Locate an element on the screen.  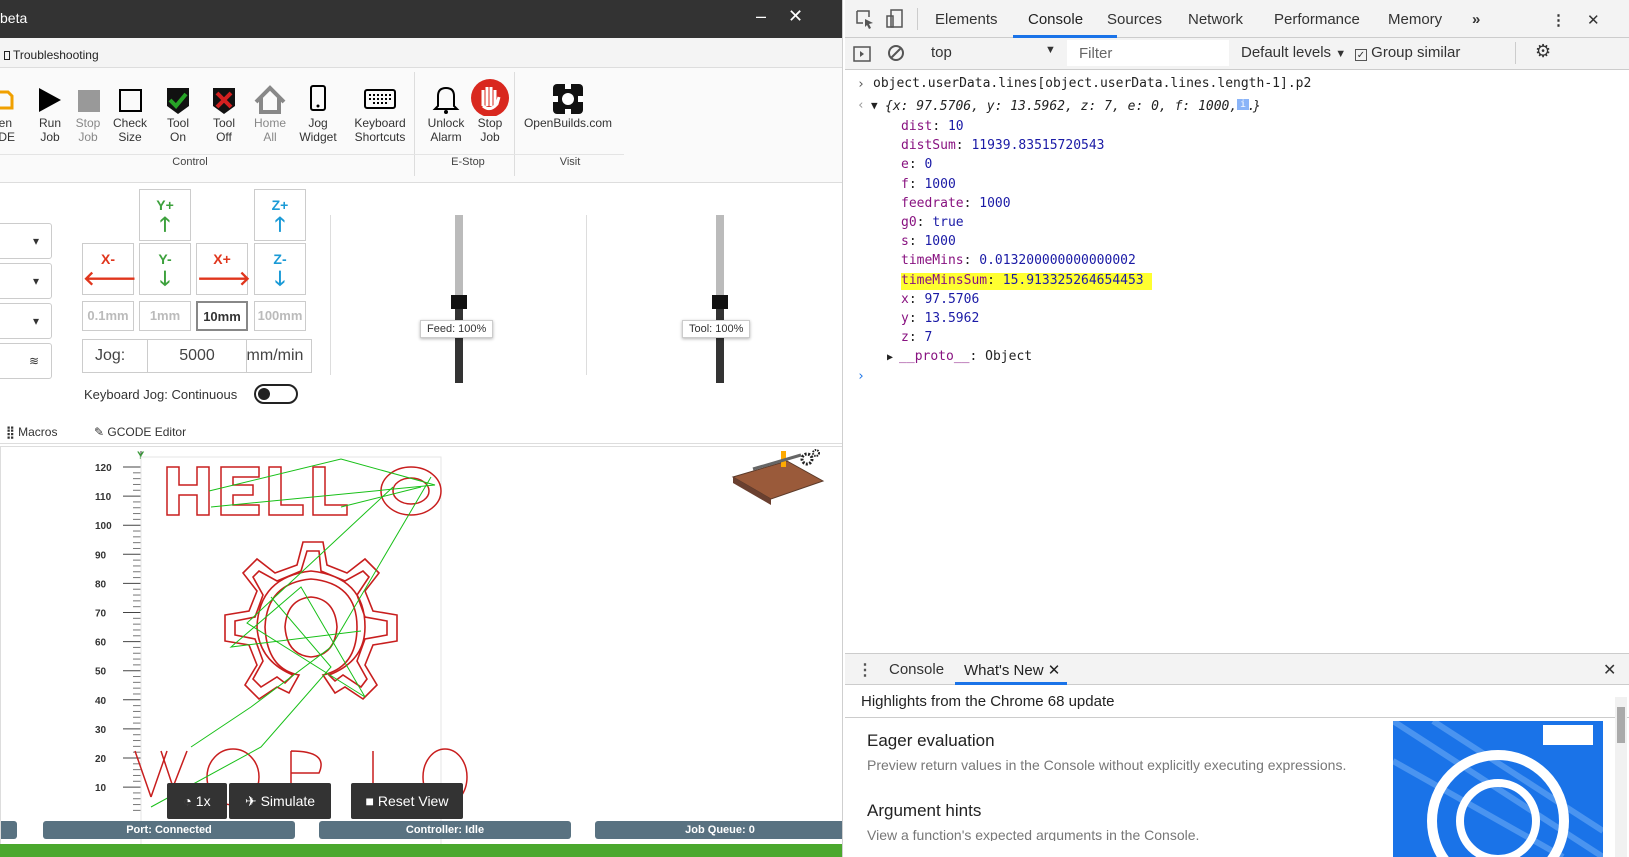
close-devtools-icon: ✕ is located at coordinates (1593, 20).